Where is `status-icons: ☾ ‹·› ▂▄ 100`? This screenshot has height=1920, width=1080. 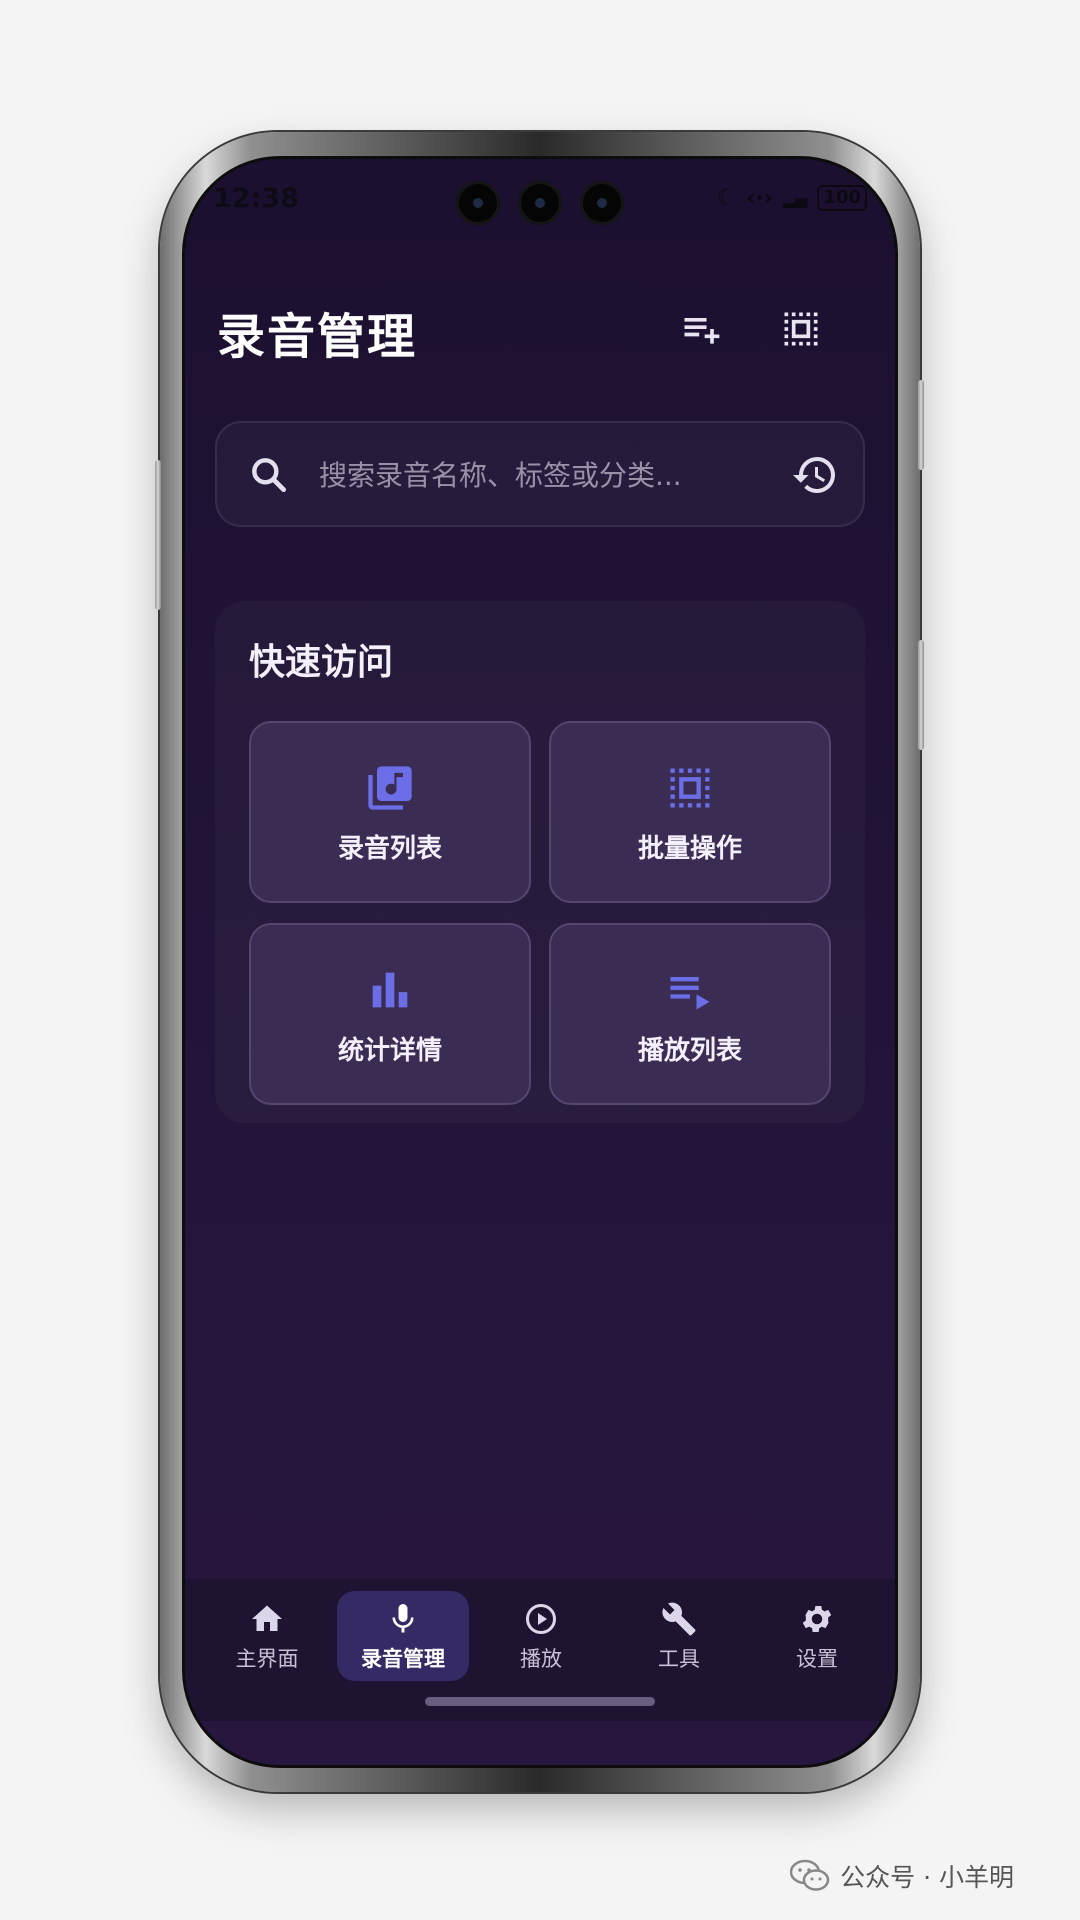 status-icons: ☾ ‹·› ▂▄ 100 is located at coordinates (792, 198).